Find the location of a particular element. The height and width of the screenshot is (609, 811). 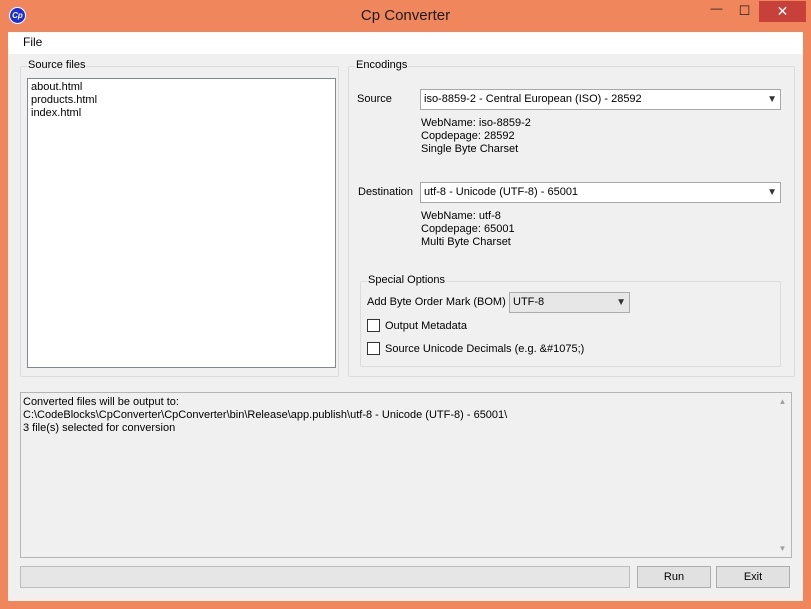

exit-button: Exit is located at coordinates (753, 577).